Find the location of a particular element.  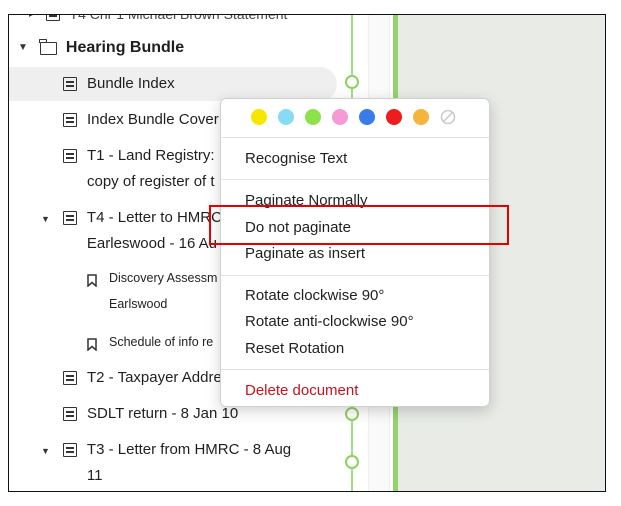

tree-item-t4-letter: ▼ T4 - Letter to HMRC Earleswood - 16 Au is located at coordinates (131, 231).